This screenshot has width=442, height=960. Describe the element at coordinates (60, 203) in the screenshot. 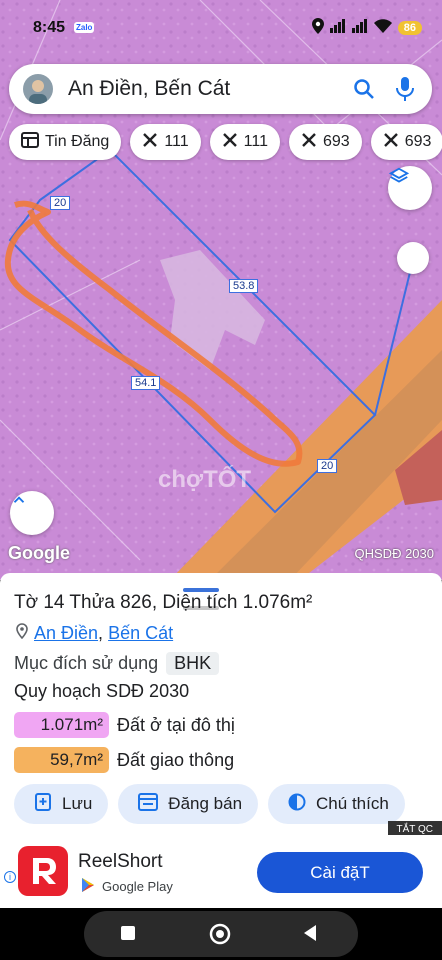

I see `edge-label-top: 20` at that location.